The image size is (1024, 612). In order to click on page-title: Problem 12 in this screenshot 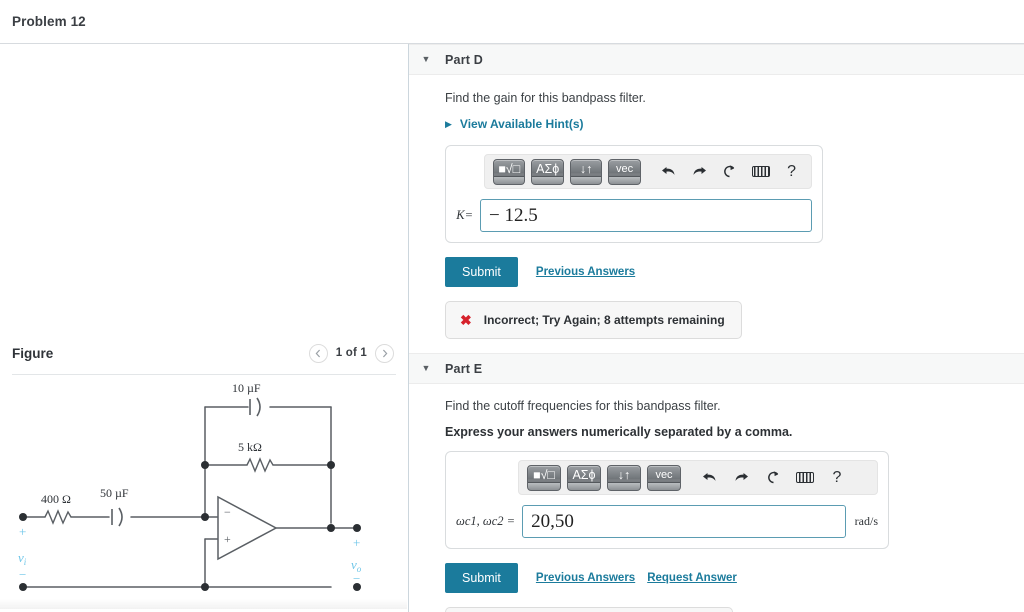, I will do `click(49, 21)`.